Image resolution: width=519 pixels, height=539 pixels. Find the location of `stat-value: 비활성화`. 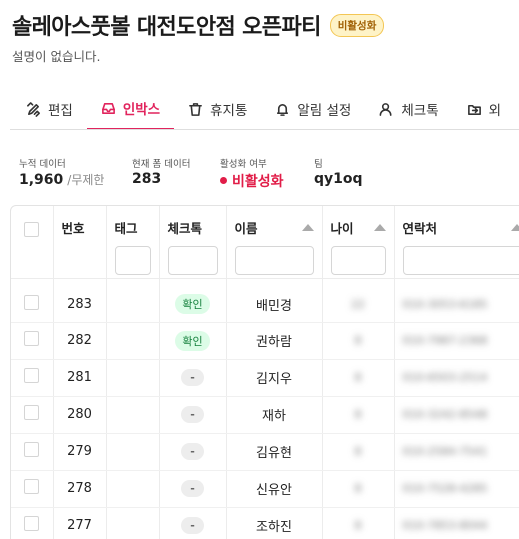

stat-value: 비활성화 is located at coordinates (258, 182).